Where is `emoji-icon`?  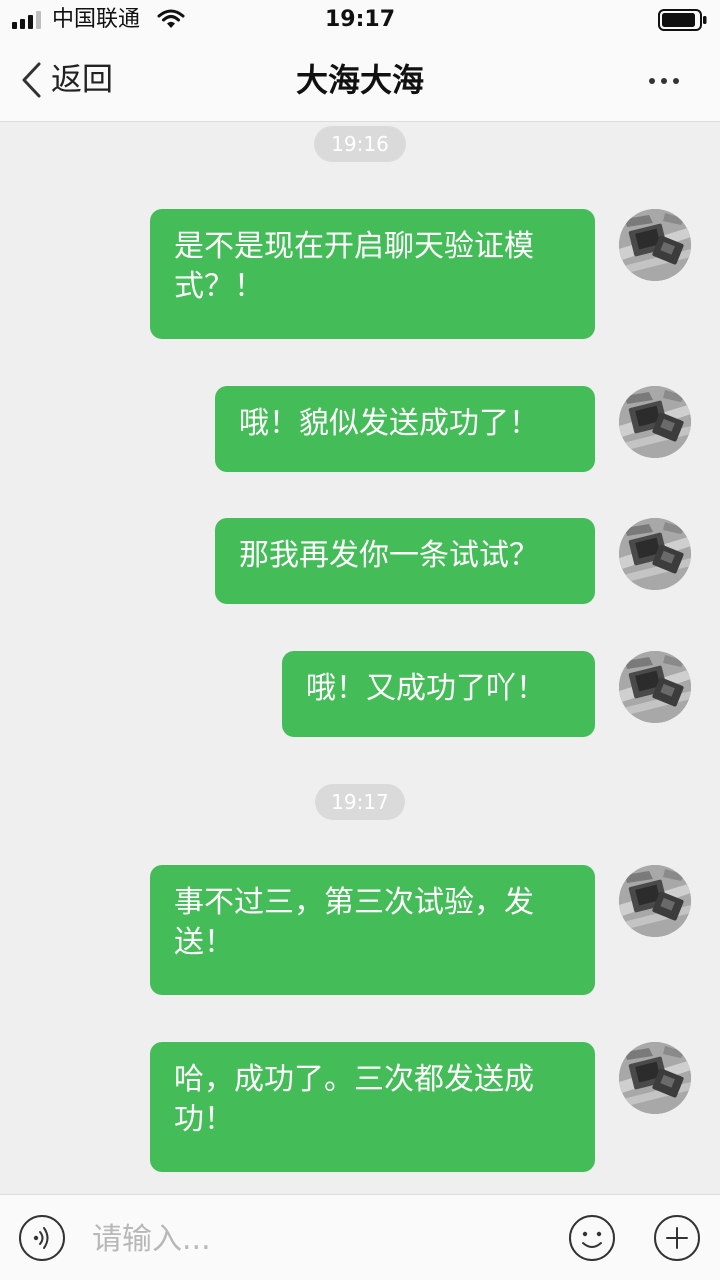 emoji-icon is located at coordinates (592, 1238).